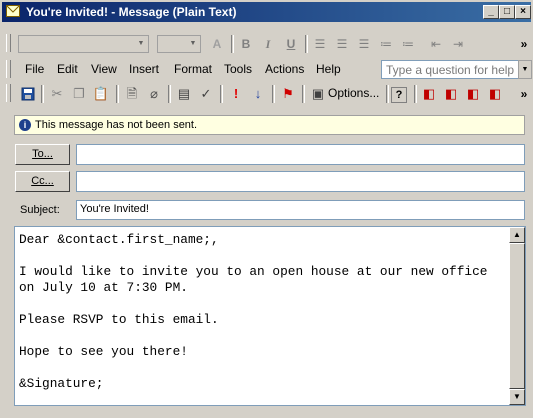 The image size is (533, 418). I want to click on send-receive-4-icon: ◧, so click(495, 94).